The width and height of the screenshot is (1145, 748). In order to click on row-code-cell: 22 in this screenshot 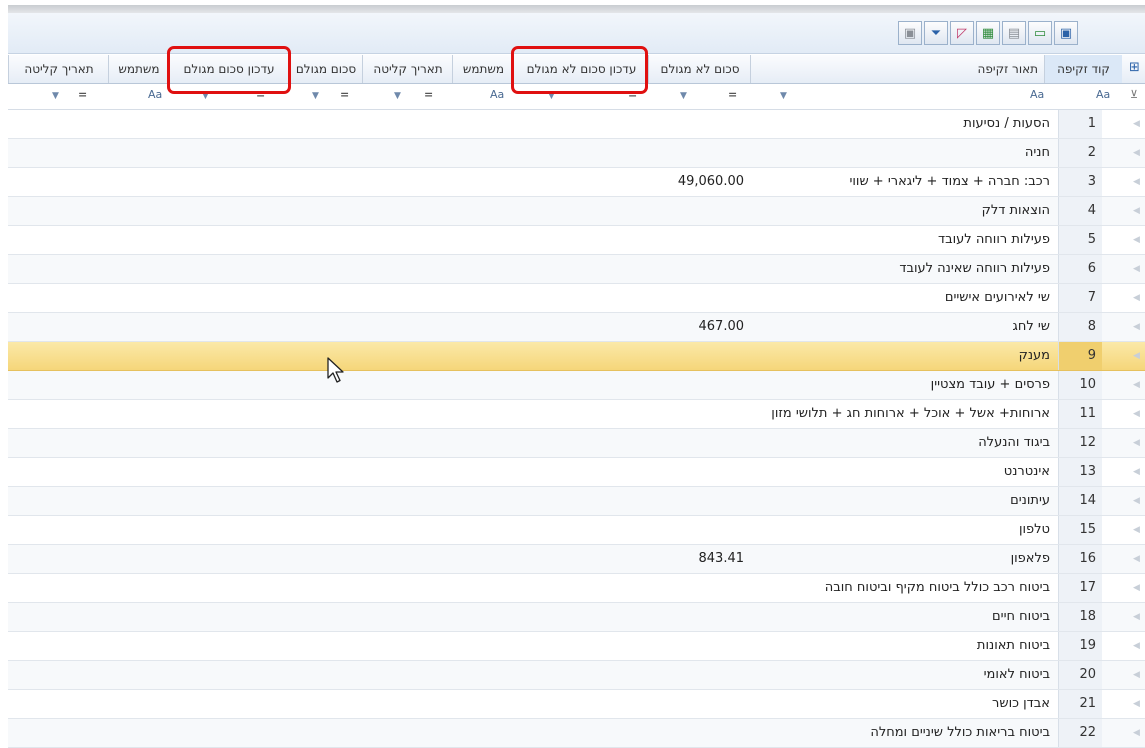, I will do `click(1080, 733)`.